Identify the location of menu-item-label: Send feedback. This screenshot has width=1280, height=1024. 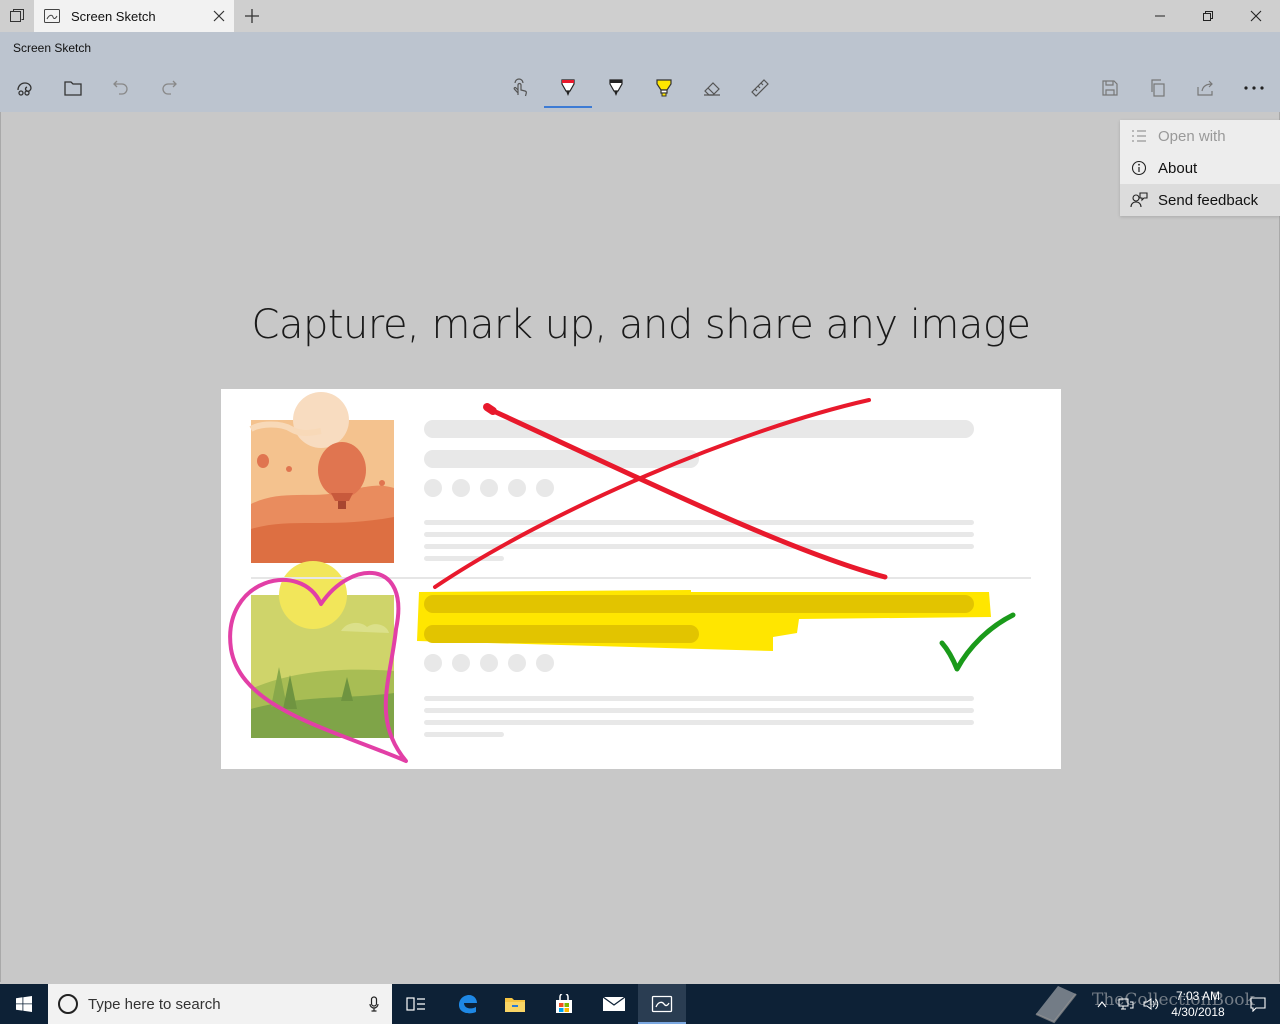
(1208, 200).